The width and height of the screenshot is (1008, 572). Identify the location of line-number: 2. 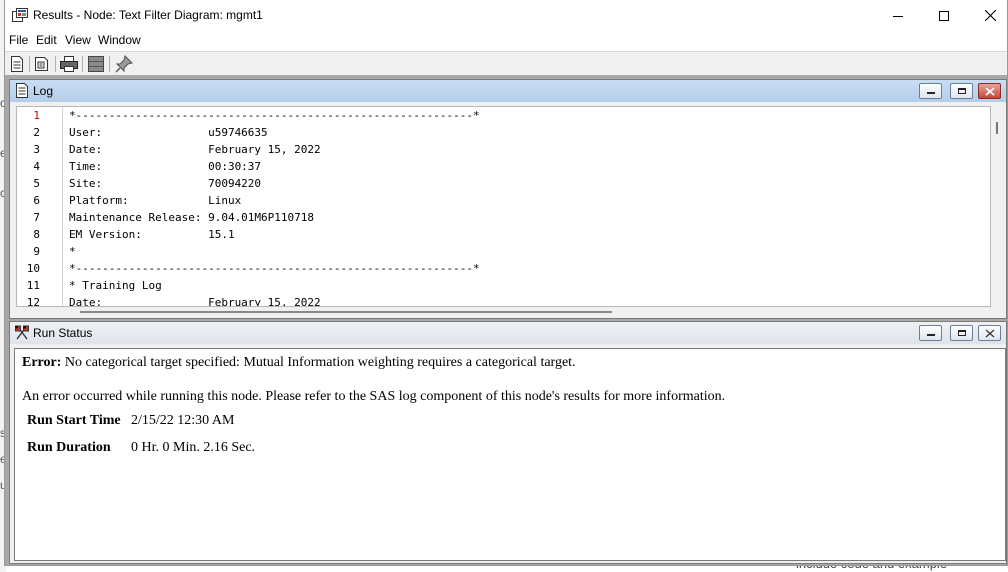
(36, 132).